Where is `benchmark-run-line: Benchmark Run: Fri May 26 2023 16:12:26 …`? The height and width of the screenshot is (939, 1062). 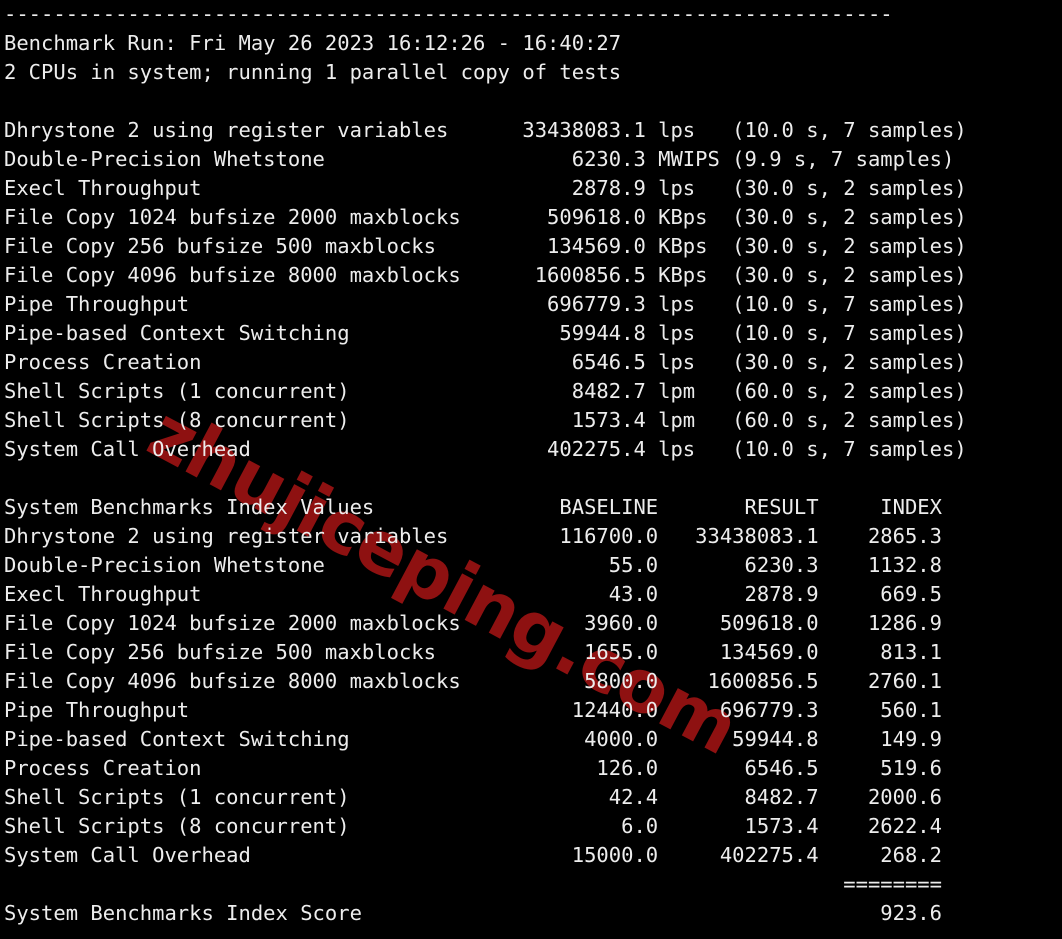
benchmark-run-line: Benchmark Run: Fri May 26 2023 16:12:26 … is located at coordinates (313, 43).